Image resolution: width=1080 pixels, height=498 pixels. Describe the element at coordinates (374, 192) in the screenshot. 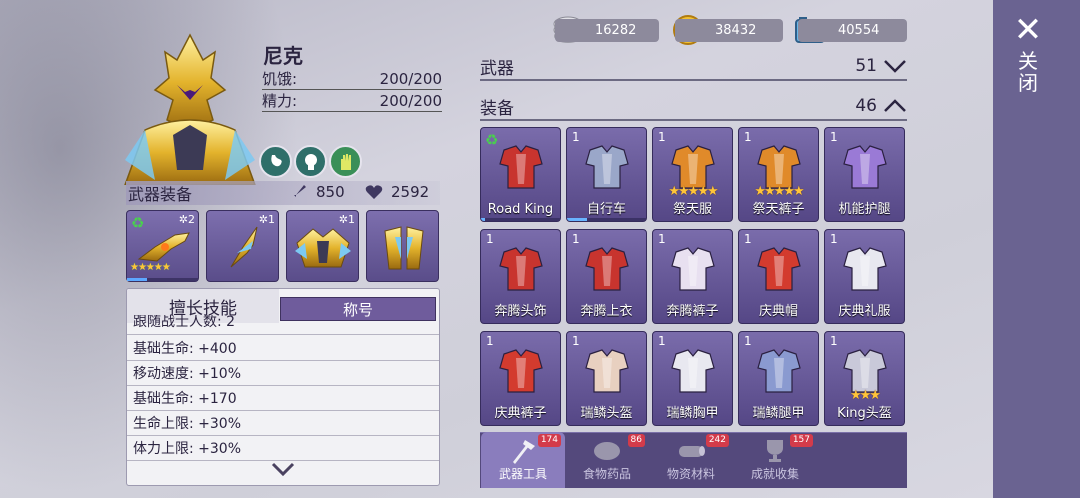

I see `heart-icon` at that location.